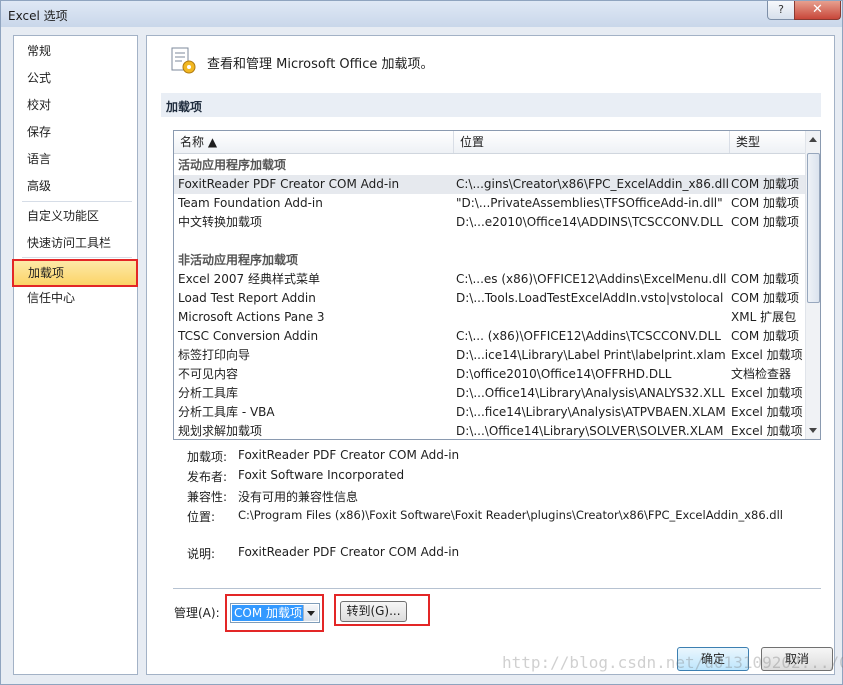 Image resolution: width=843 pixels, height=685 pixels. What do you see at coordinates (207, 457) in the screenshot?
I see `detail-addin-label: 加载项:` at bounding box center [207, 457].